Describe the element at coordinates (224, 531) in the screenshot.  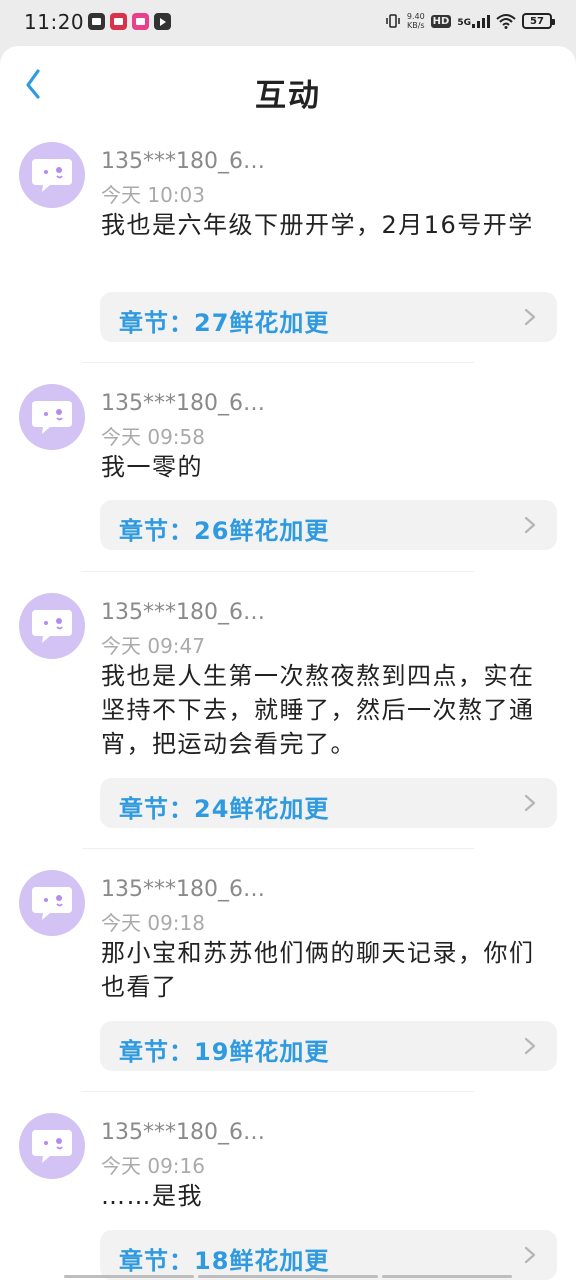
I see `chapter-label: 章节：26鲜花加更` at that location.